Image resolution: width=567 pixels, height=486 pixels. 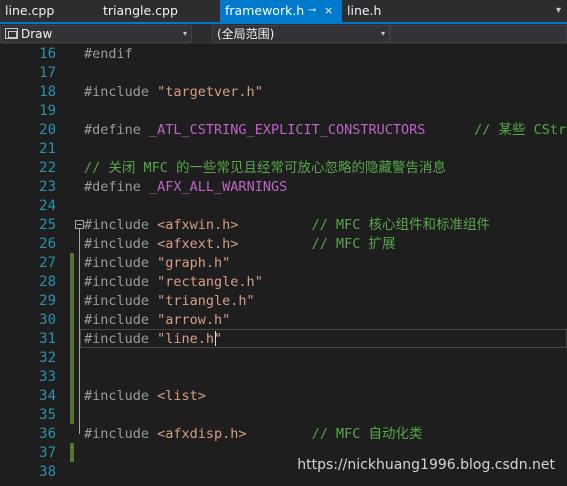 I want to click on code-line: 23 #define _AFX_ALL_WARNINGS, so click(x=283, y=187).